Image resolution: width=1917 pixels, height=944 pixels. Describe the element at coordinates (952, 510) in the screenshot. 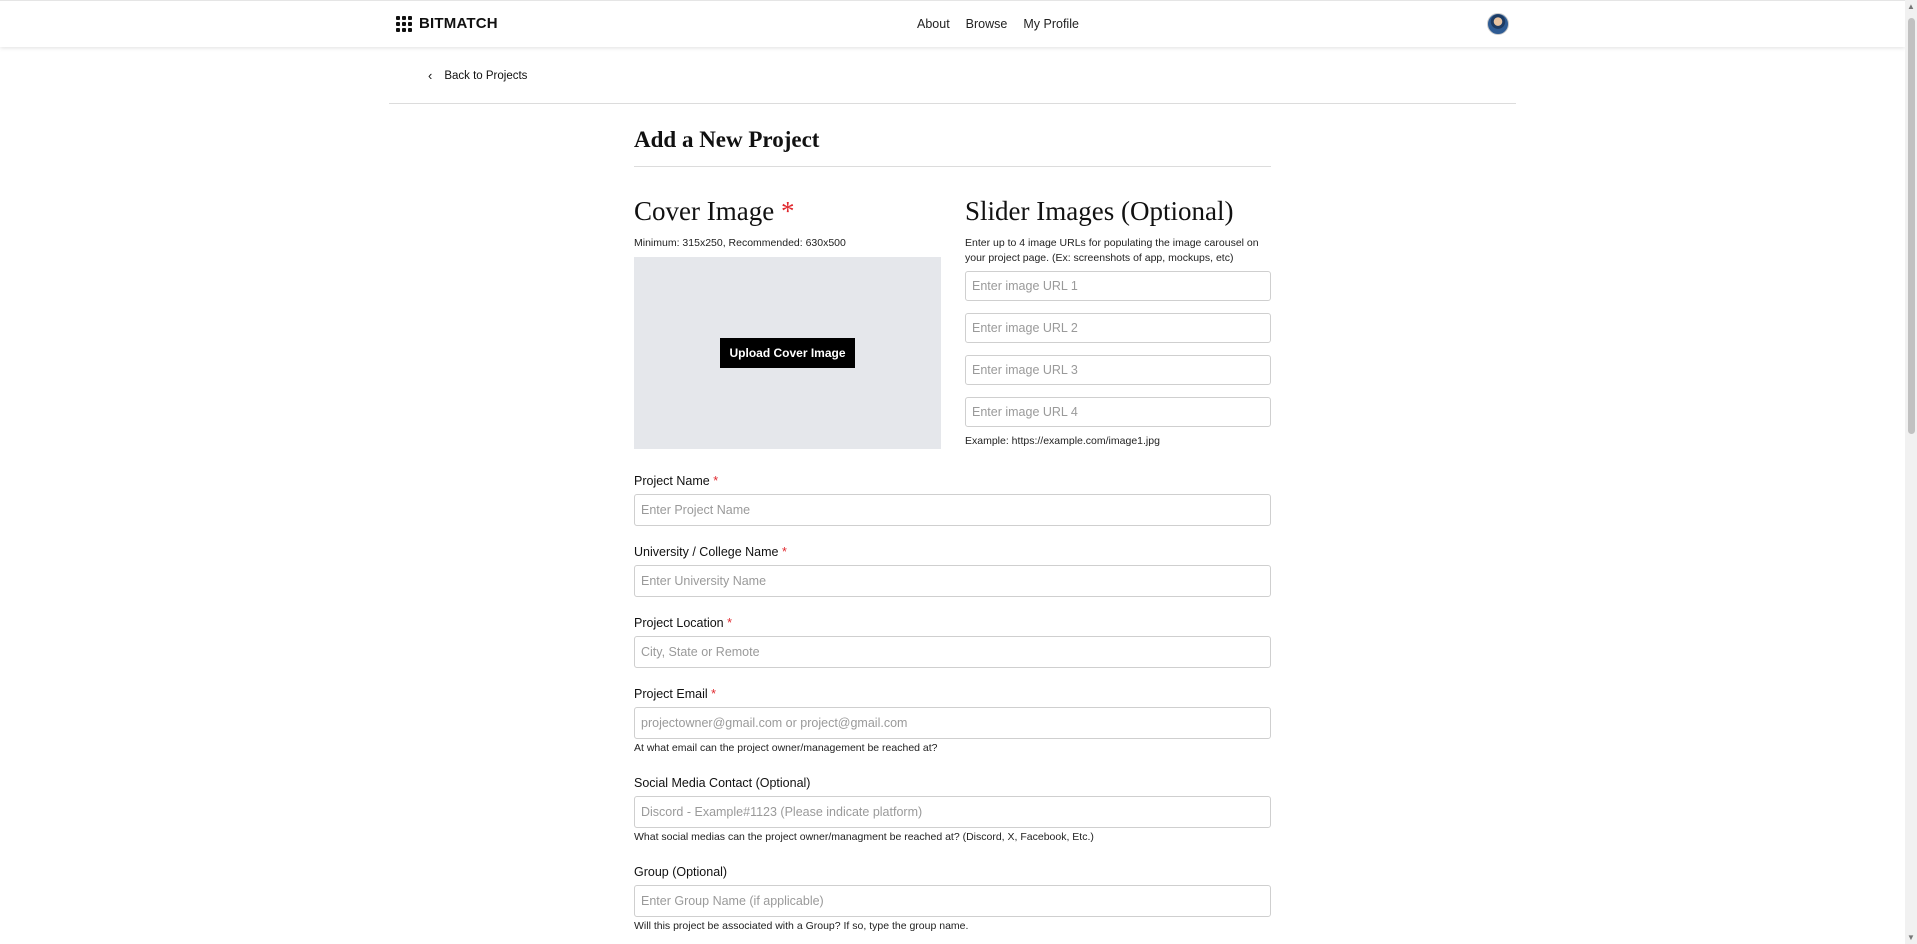

I see `project-name-input` at that location.